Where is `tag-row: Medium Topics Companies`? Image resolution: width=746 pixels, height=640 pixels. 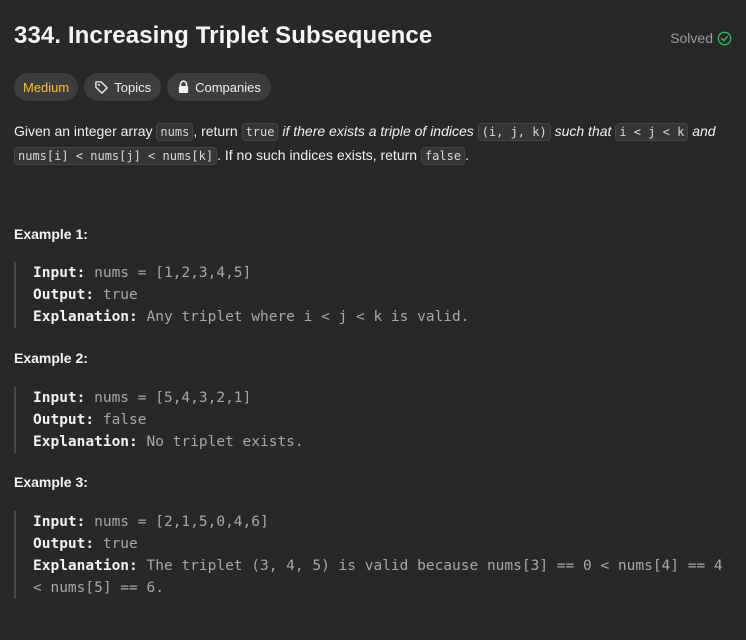 tag-row: Medium Topics Companies is located at coordinates (142, 87).